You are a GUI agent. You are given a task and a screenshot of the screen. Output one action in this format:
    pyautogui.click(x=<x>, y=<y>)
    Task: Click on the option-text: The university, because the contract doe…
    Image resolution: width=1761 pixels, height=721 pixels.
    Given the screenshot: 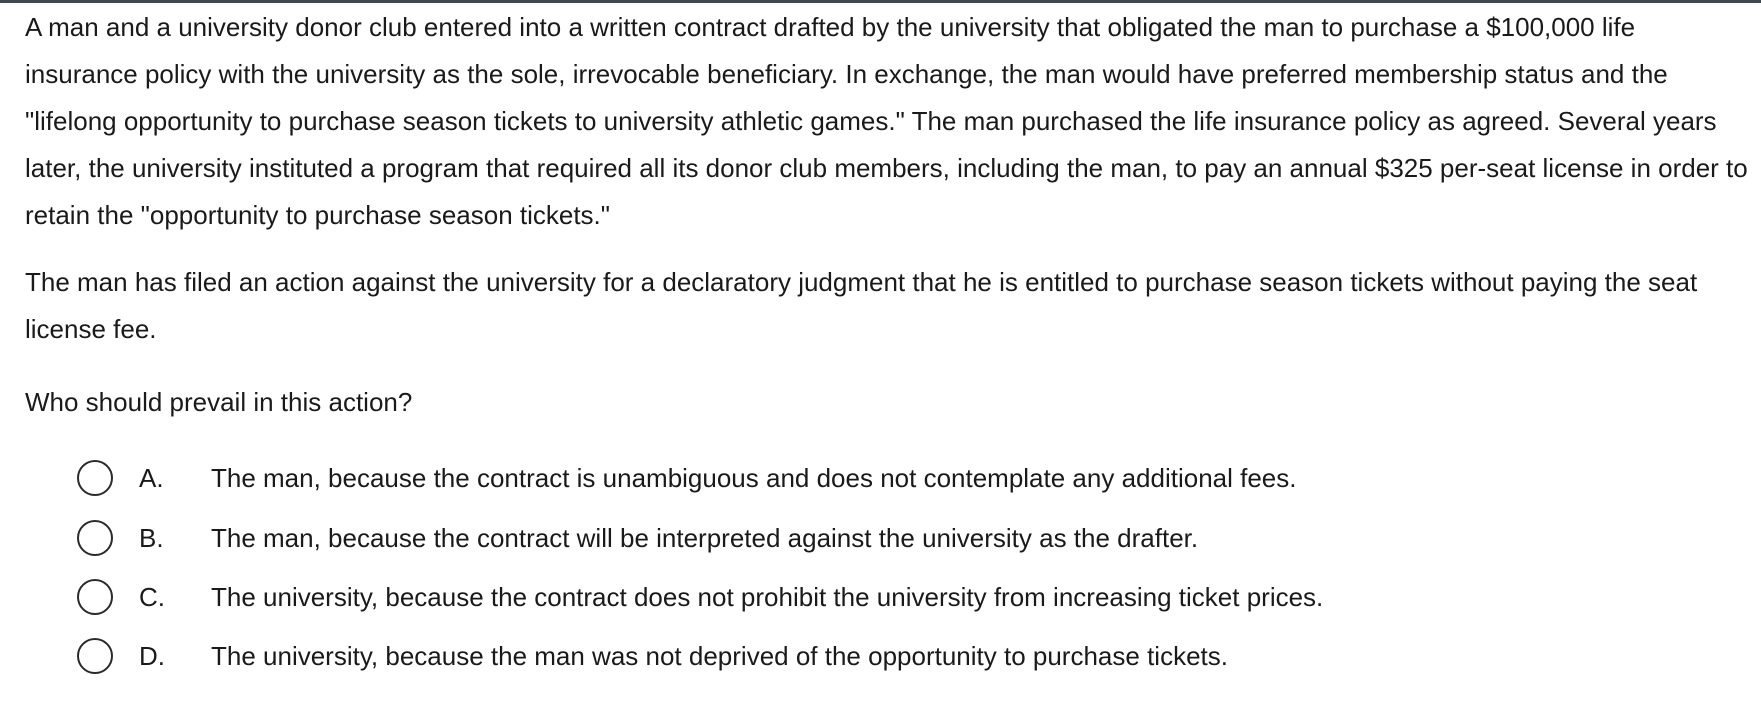 What is the action you would take?
    pyautogui.click(x=767, y=597)
    